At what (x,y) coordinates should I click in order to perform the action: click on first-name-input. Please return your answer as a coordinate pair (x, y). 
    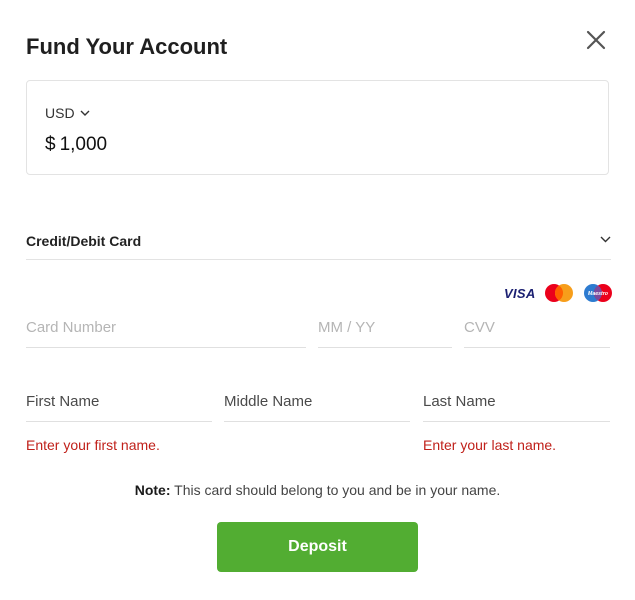
    Looking at the image, I should click on (119, 401).